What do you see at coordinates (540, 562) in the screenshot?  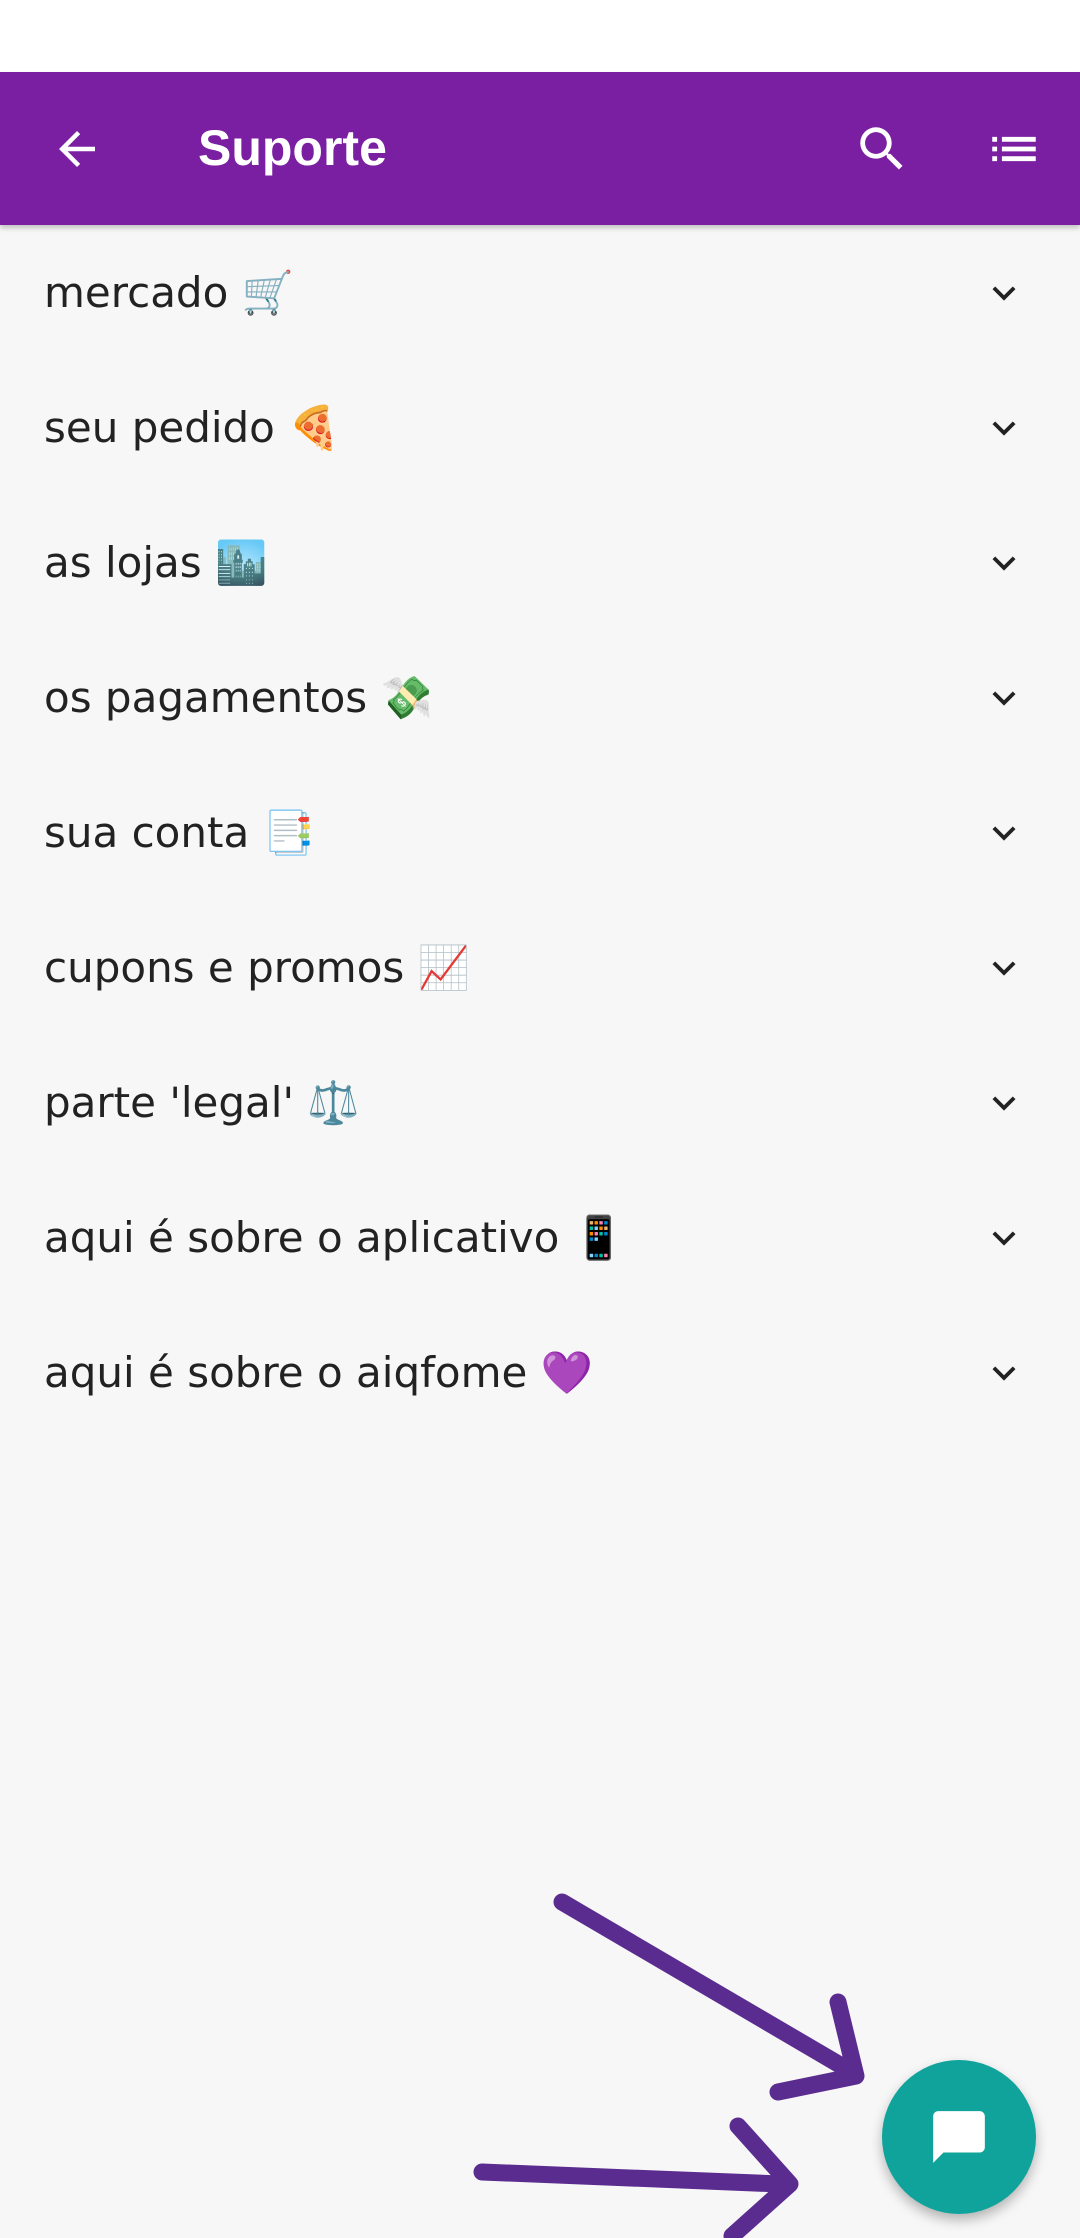 I see `category-item-as-lojas: as lojas 🏙️` at bounding box center [540, 562].